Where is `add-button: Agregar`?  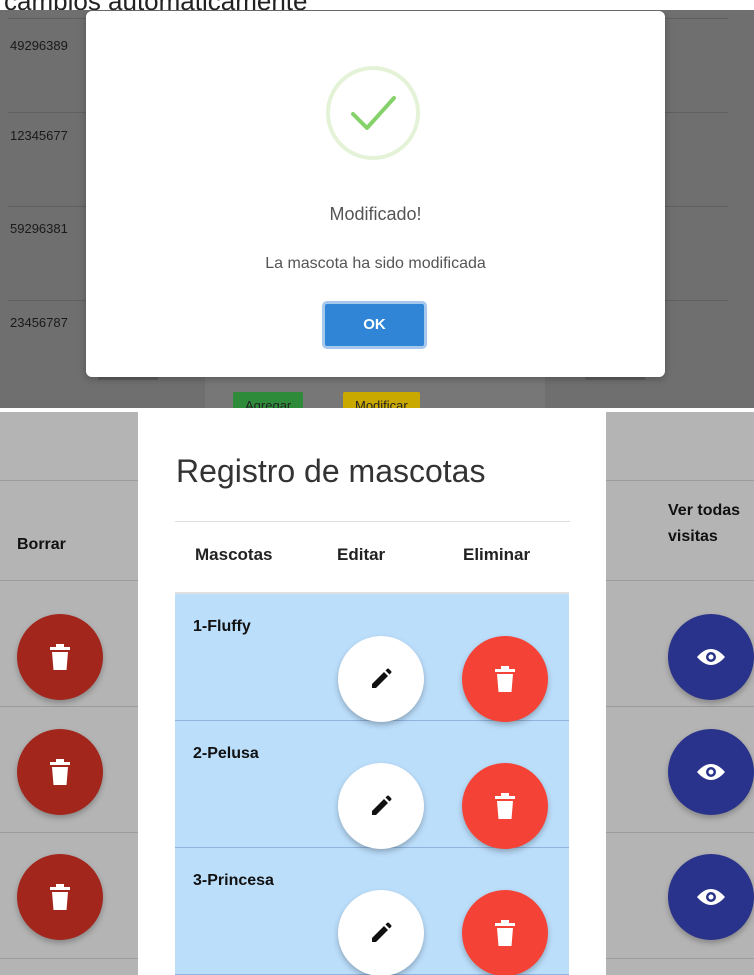
add-button: Agregar is located at coordinates (268, 400).